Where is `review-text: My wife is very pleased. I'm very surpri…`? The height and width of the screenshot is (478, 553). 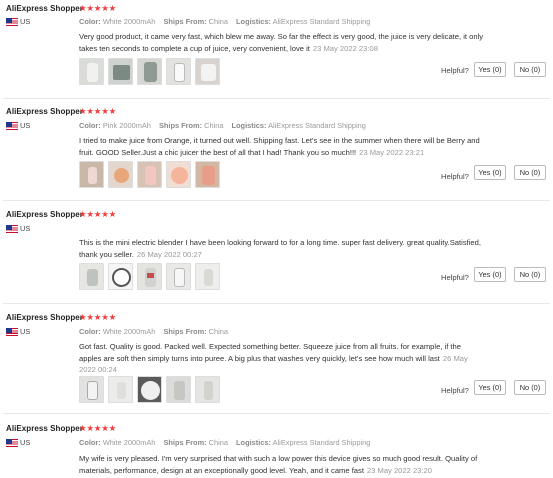 review-text: My wife is very pleased. I'm very surpri… is located at coordinates (281, 464).